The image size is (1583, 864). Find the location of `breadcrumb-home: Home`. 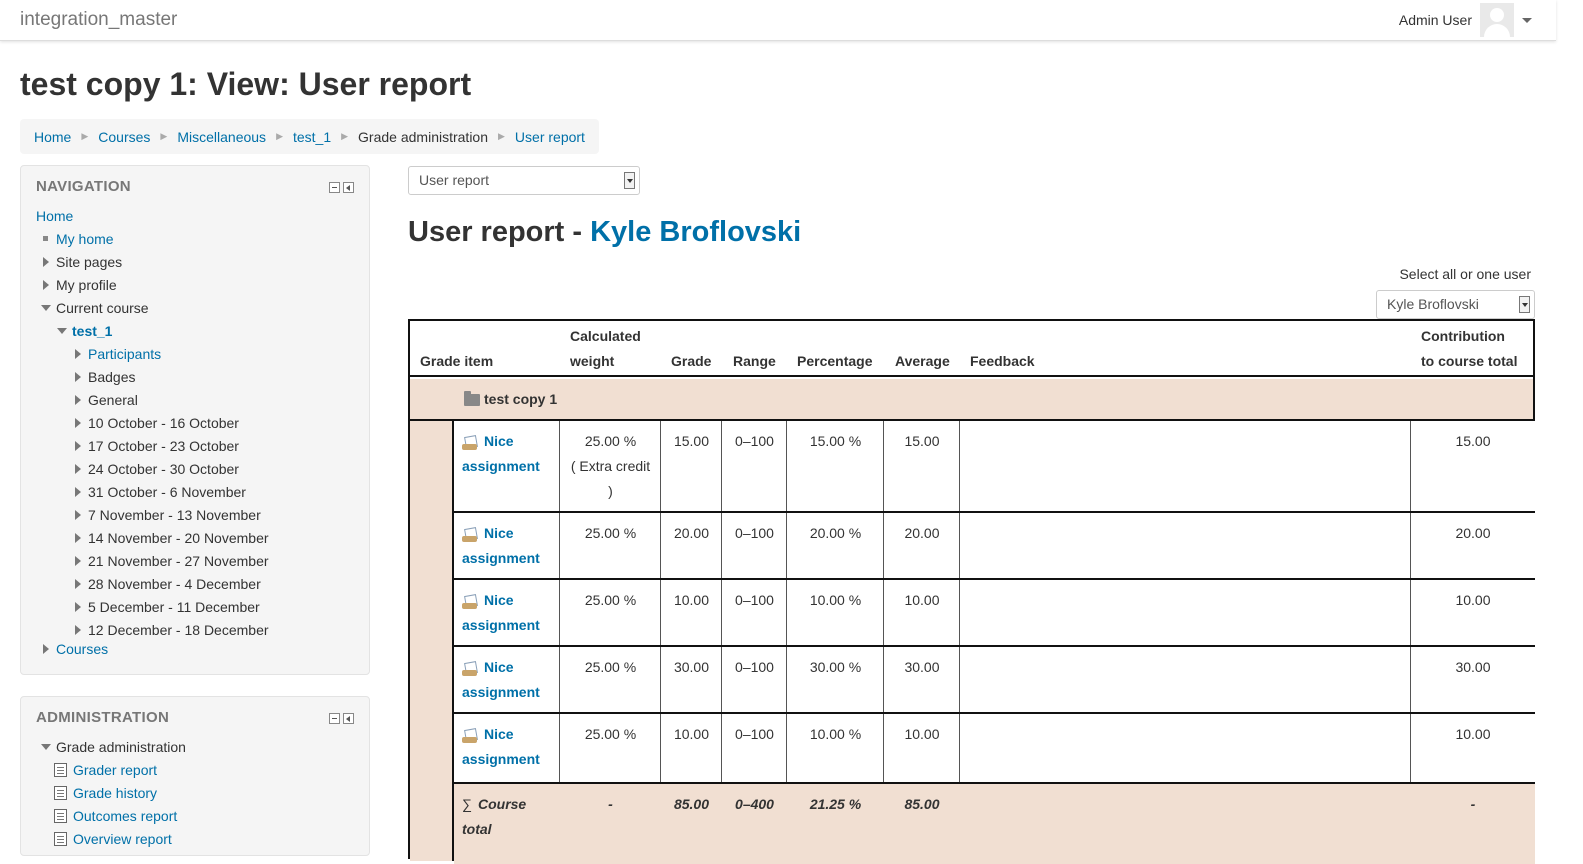

breadcrumb-home: Home is located at coordinates (52, 137).